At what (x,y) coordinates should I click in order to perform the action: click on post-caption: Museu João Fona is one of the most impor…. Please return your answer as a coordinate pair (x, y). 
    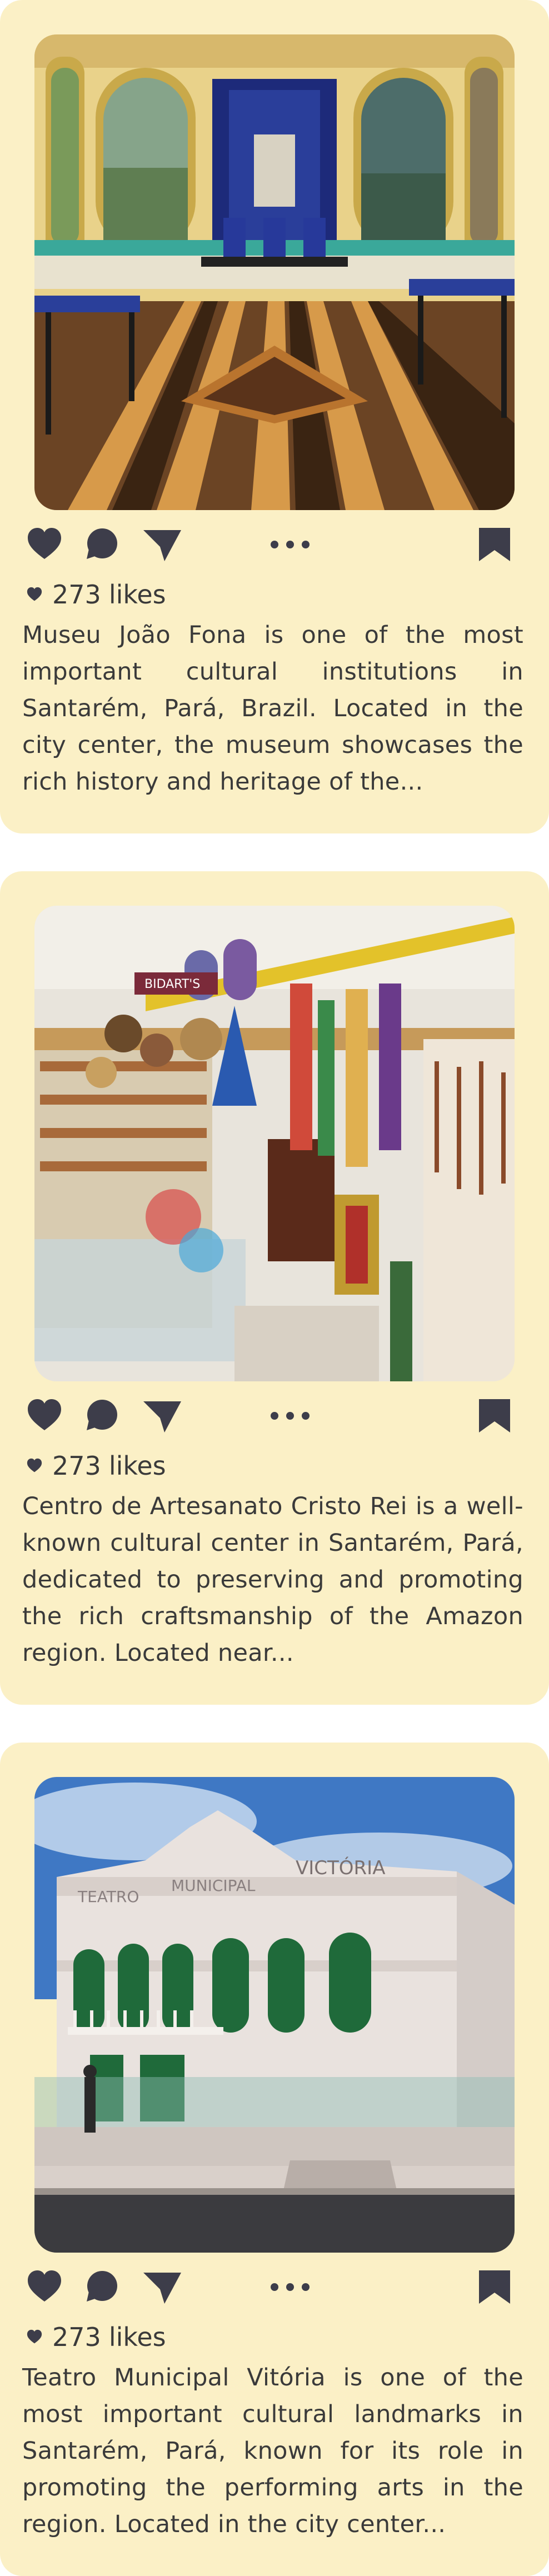
    Looking at the image, I should click on (272, 708).